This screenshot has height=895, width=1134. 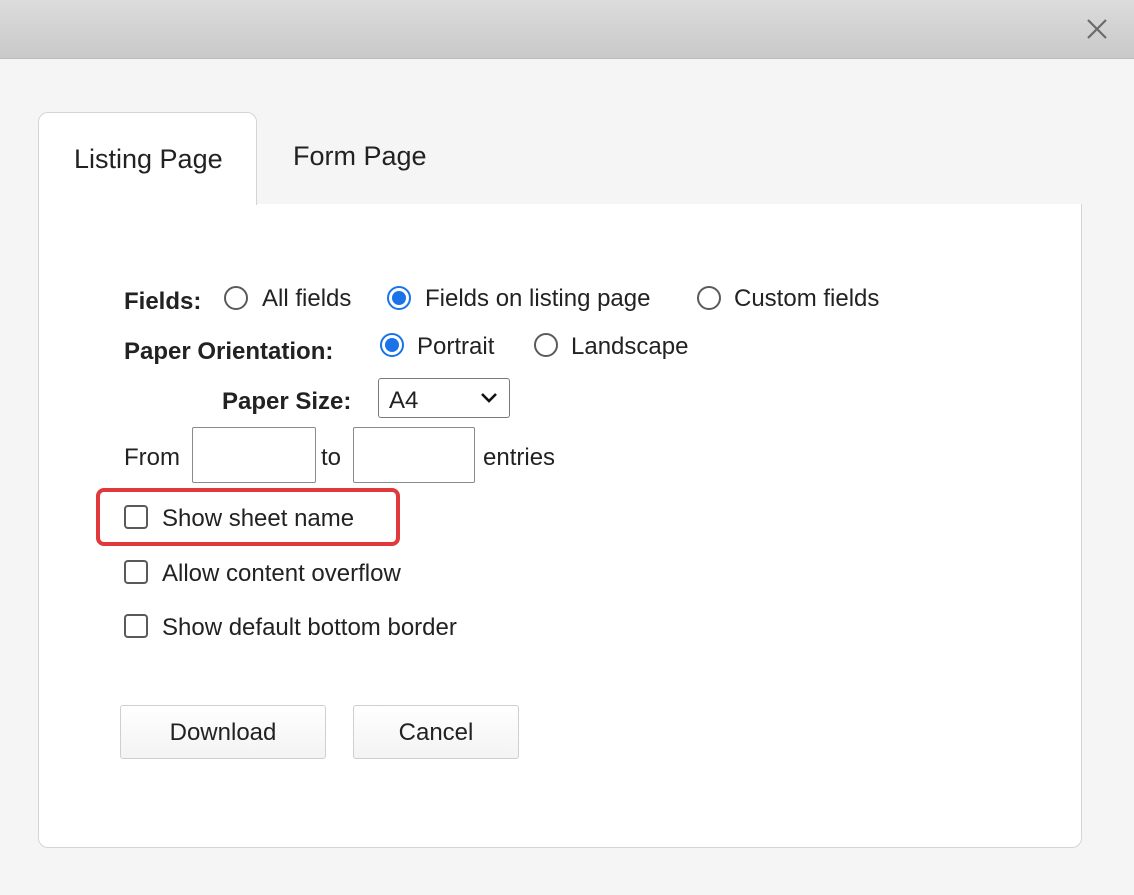 What do you see at coordinates (567, 29) in the screenshot?
I see `dialog-titlebar` at bounding box center [567, 29].